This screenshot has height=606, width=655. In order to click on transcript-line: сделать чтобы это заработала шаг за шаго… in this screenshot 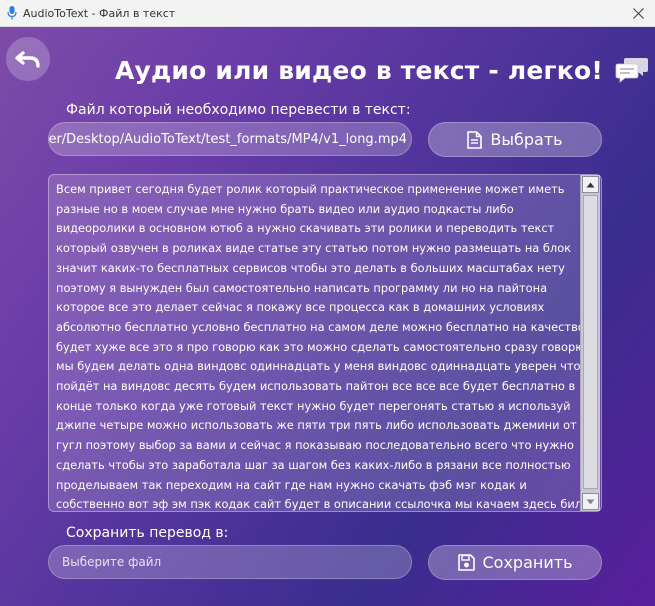, I will do `click(313, 464)`.